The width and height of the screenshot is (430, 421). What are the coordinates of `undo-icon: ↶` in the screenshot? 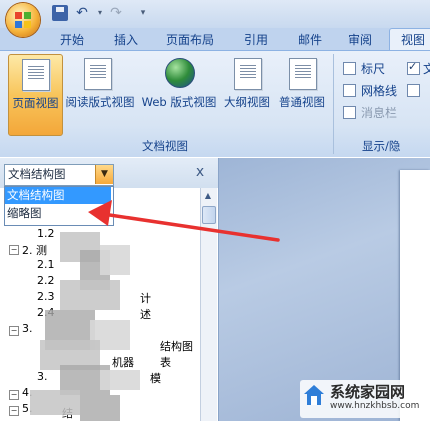 It's located at (82, 13).